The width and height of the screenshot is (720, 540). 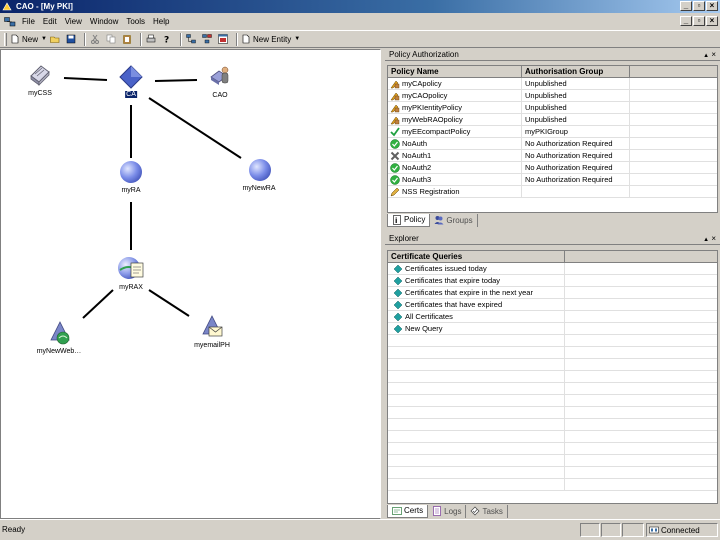 What do you see at coordinates (72, 39) in the screenshot?
I see `save-button` at bounding box center [72, 39].